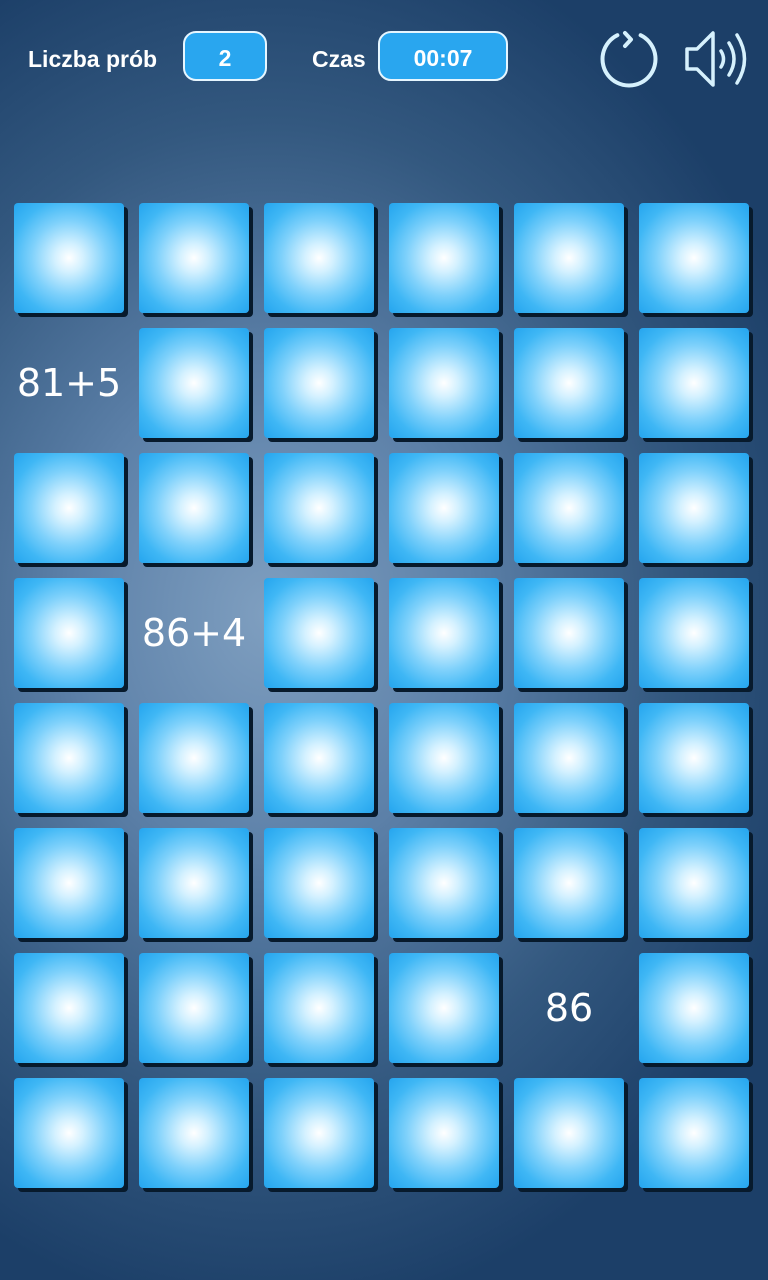  What do you see at coordinates (694, 258) in the screenshot?
I see `hidden-card-r1-c6` at bounding box center [694, 258].